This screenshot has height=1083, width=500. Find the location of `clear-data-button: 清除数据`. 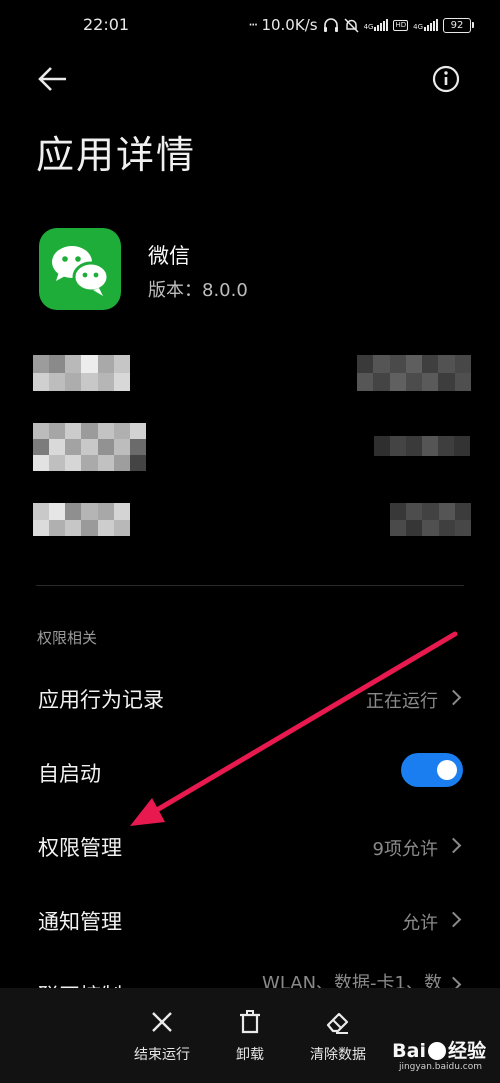

clear-data-button: 清除数据 is located at coordinates (338, 1026).